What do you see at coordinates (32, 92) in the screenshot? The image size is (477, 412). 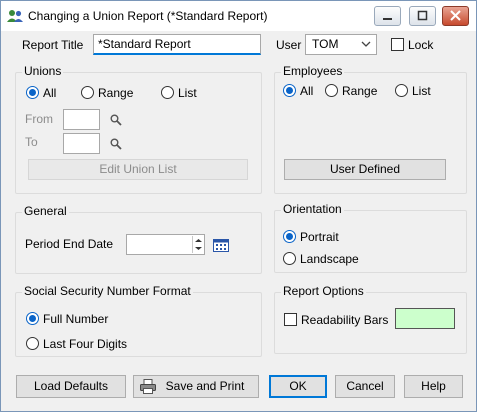 I see `unions-all-radio` at bounding box center [32, 92].